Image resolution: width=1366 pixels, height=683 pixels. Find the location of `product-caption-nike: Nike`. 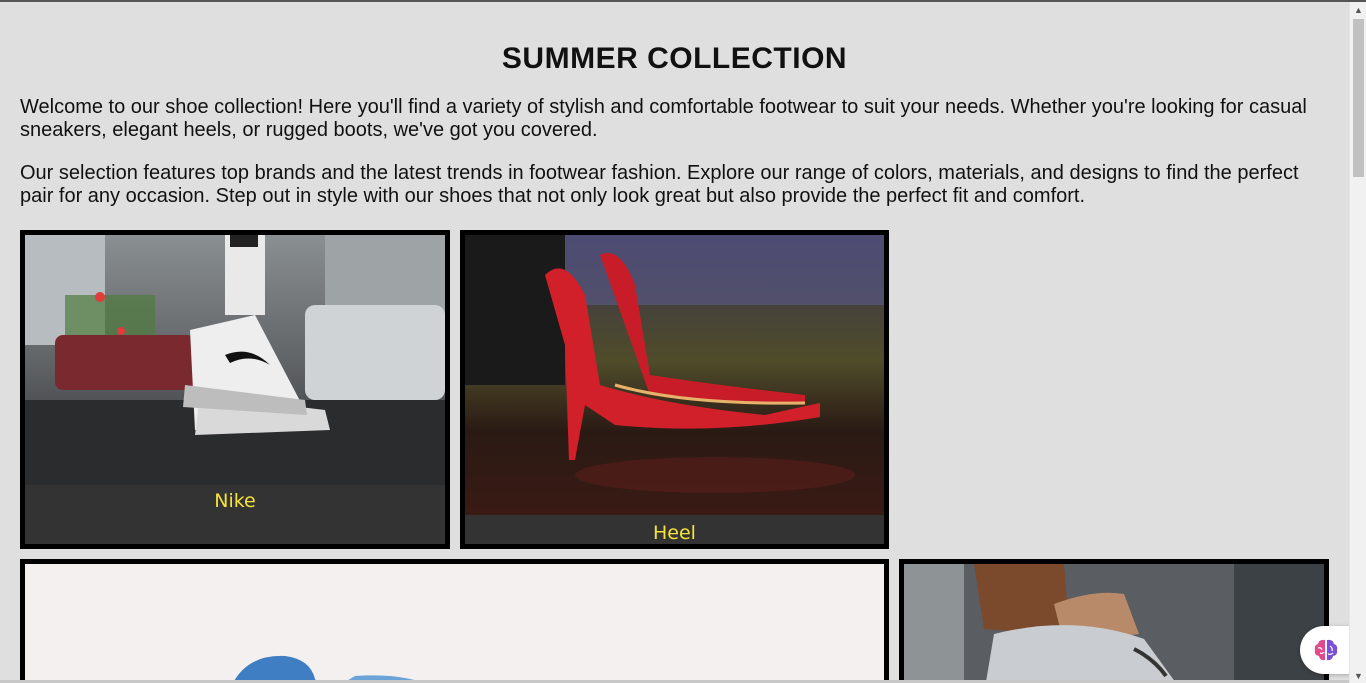

product-caption-nike: Nike is located at coordinates (235, 501).